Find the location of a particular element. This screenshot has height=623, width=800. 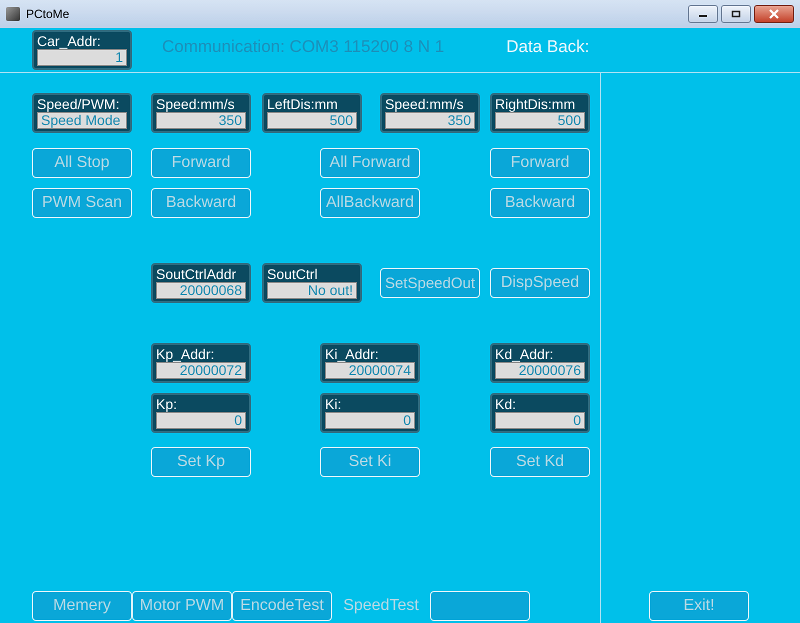

command-button: SetSpeedOut is located at coordinates (430, 283).